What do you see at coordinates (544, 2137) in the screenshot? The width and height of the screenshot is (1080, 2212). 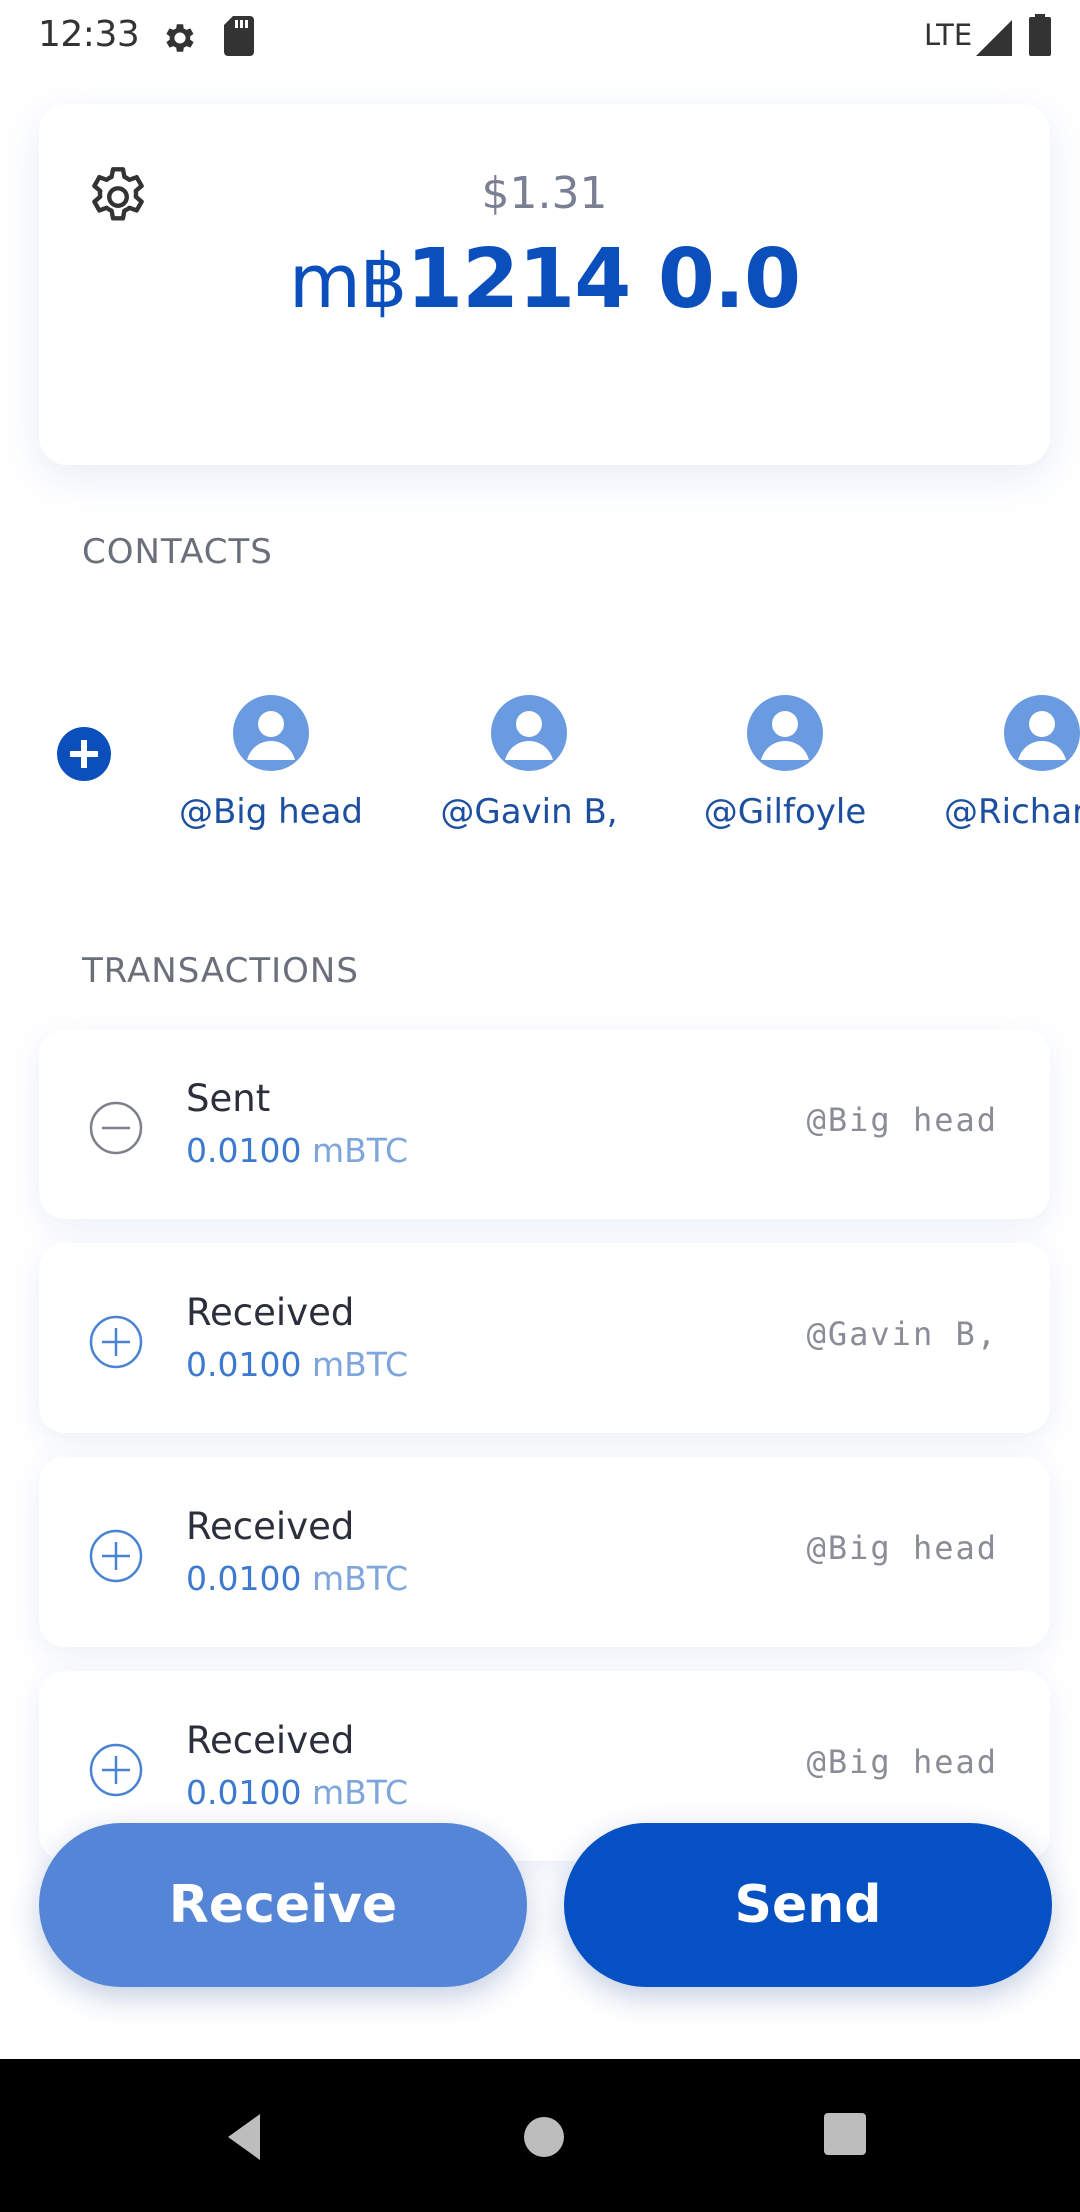 I see `home-icon` at bounding box center [544, 2137].